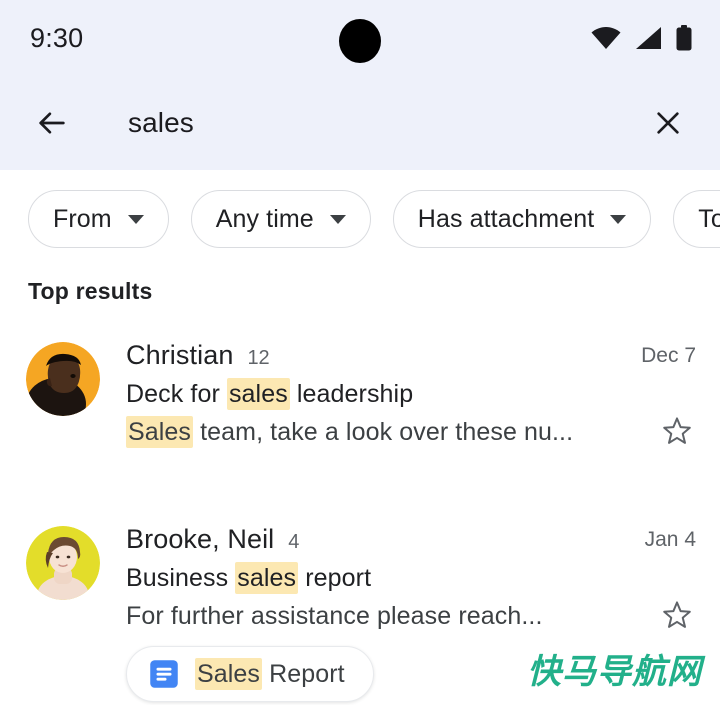 The width and height of the screenshot is (720, 705). I want to click on filter-chip-label: To, so click(709, 218).